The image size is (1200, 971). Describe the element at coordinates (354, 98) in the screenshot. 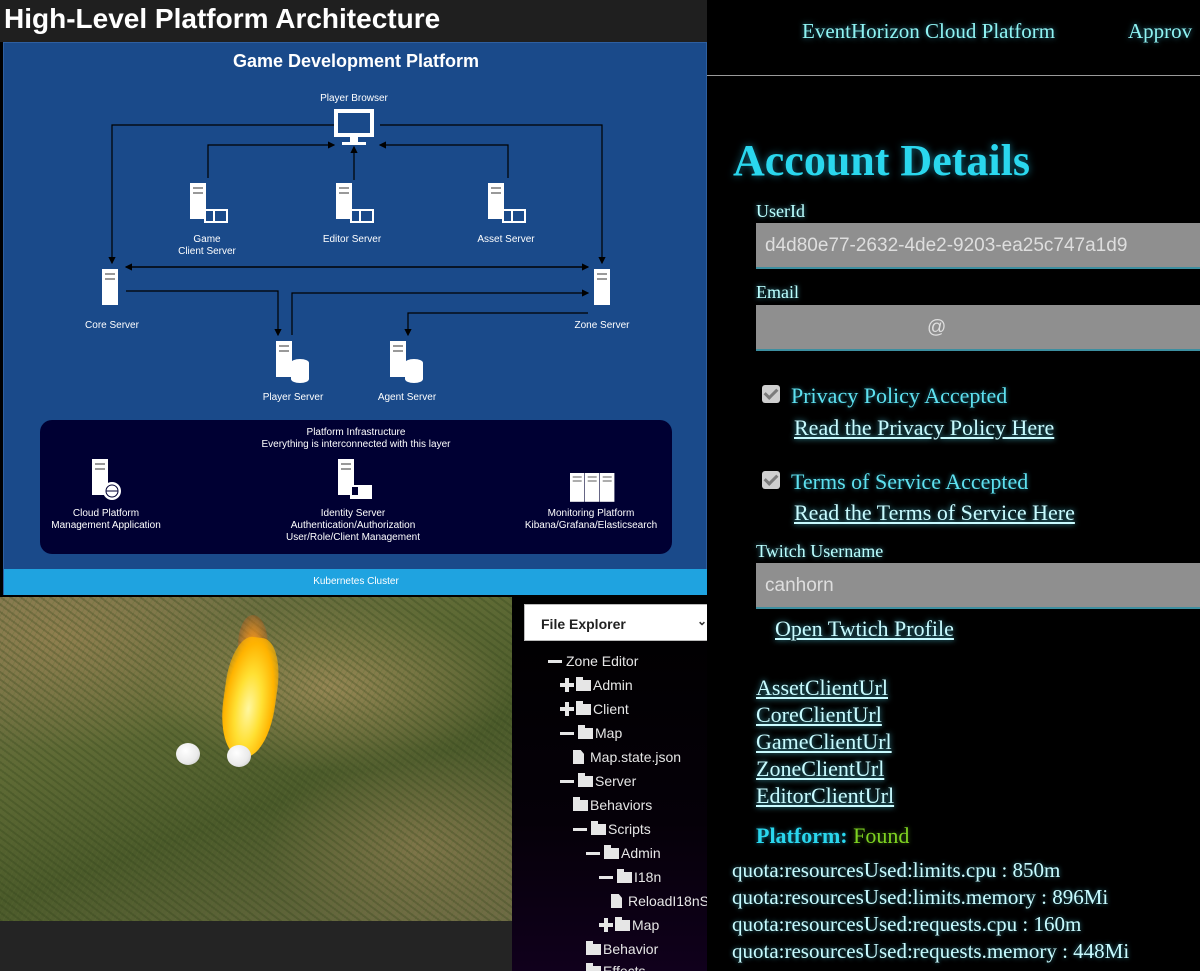

I see `player-browser-label: Player Browser` at that location.